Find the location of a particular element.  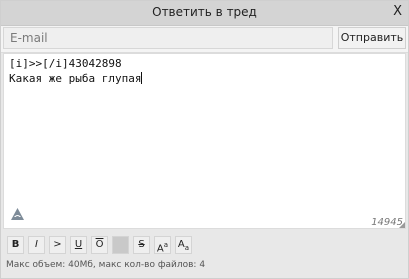

message-line-2-text: Какая же рыба глупая is located at coordinates (75, 78).